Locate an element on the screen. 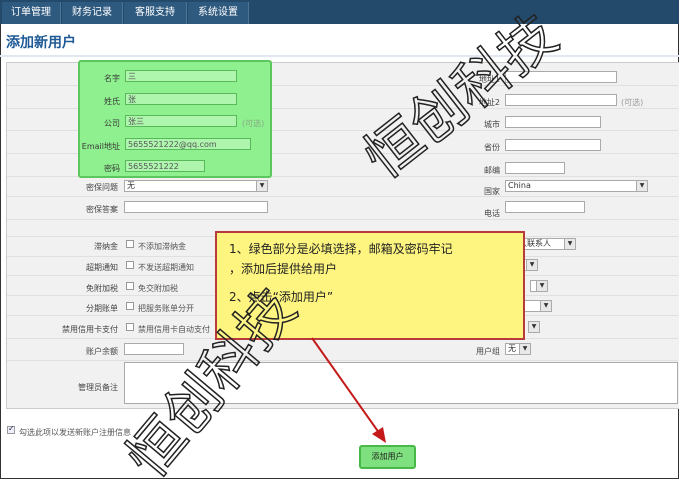  red-arrow-icon is located at coordinates (348, 390).